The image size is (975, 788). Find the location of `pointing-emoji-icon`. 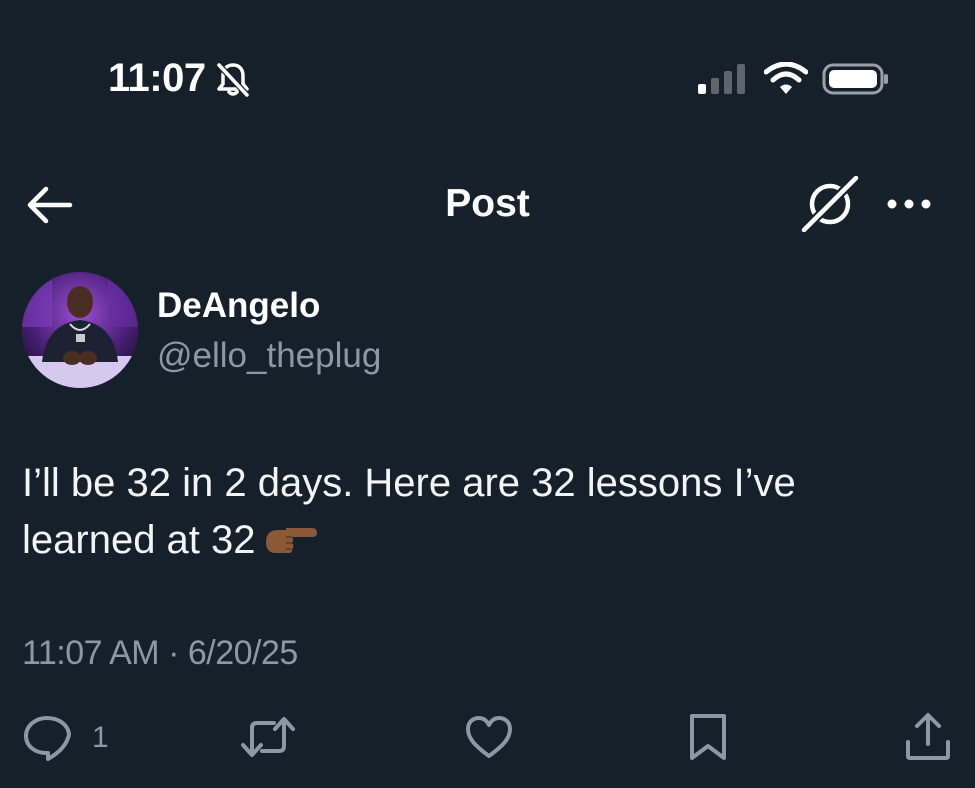

pointing-emoji-icon is located at coordinates (291, 541).